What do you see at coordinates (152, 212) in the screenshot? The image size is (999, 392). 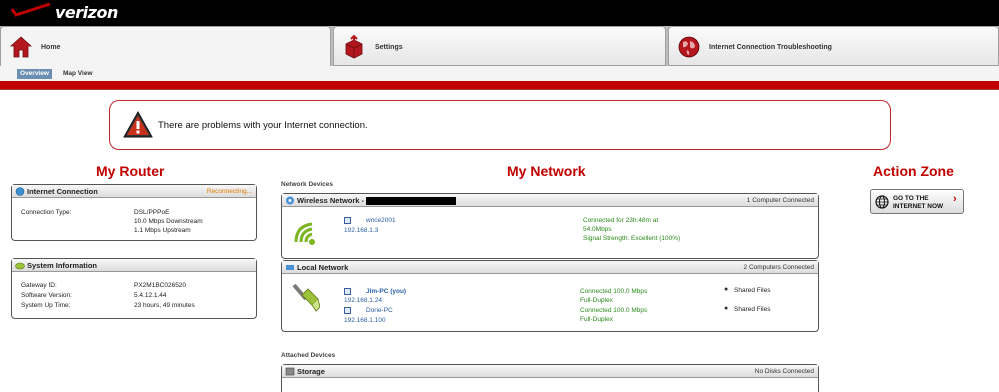 I see `connection-type-value: DSL/PPPoE` at bounding box center [152, 212].